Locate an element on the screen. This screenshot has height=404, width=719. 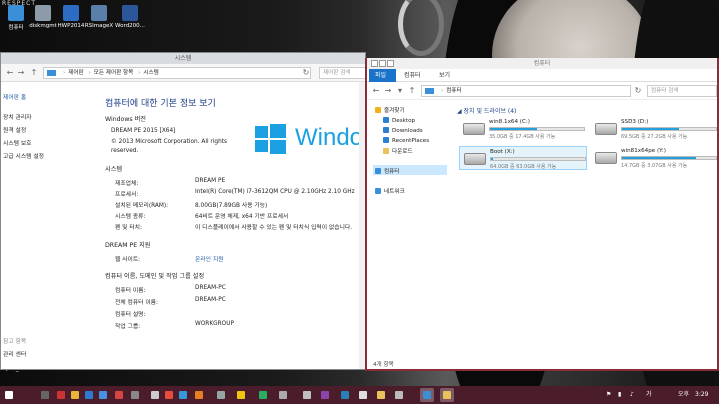
drive-usage-fill is located at coordinates (651, 129).